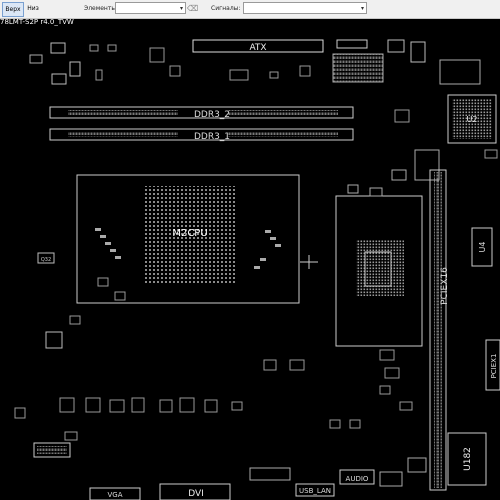 This screenshot has width=500, height=500. I want to click on audio-label: AUDIO, so click(357, 479).